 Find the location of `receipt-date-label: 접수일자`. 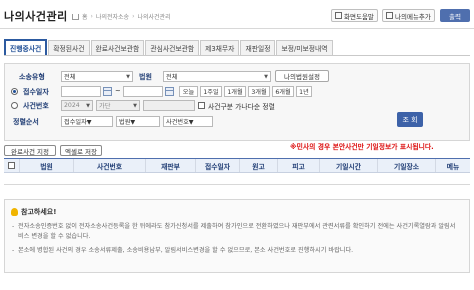

receipt-date-label: 접수일자 is located at coordinates (36, 92).